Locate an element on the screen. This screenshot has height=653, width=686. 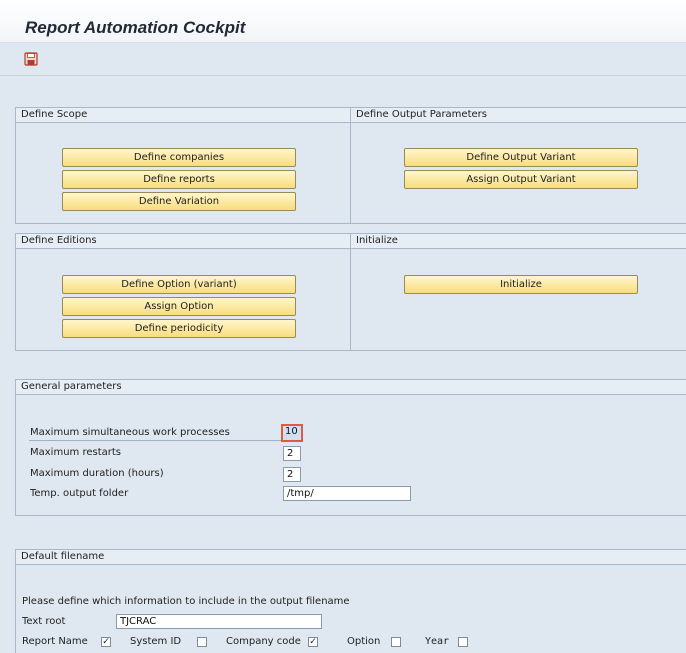
text-root-label: Text root is located at coordinates (44, 621).